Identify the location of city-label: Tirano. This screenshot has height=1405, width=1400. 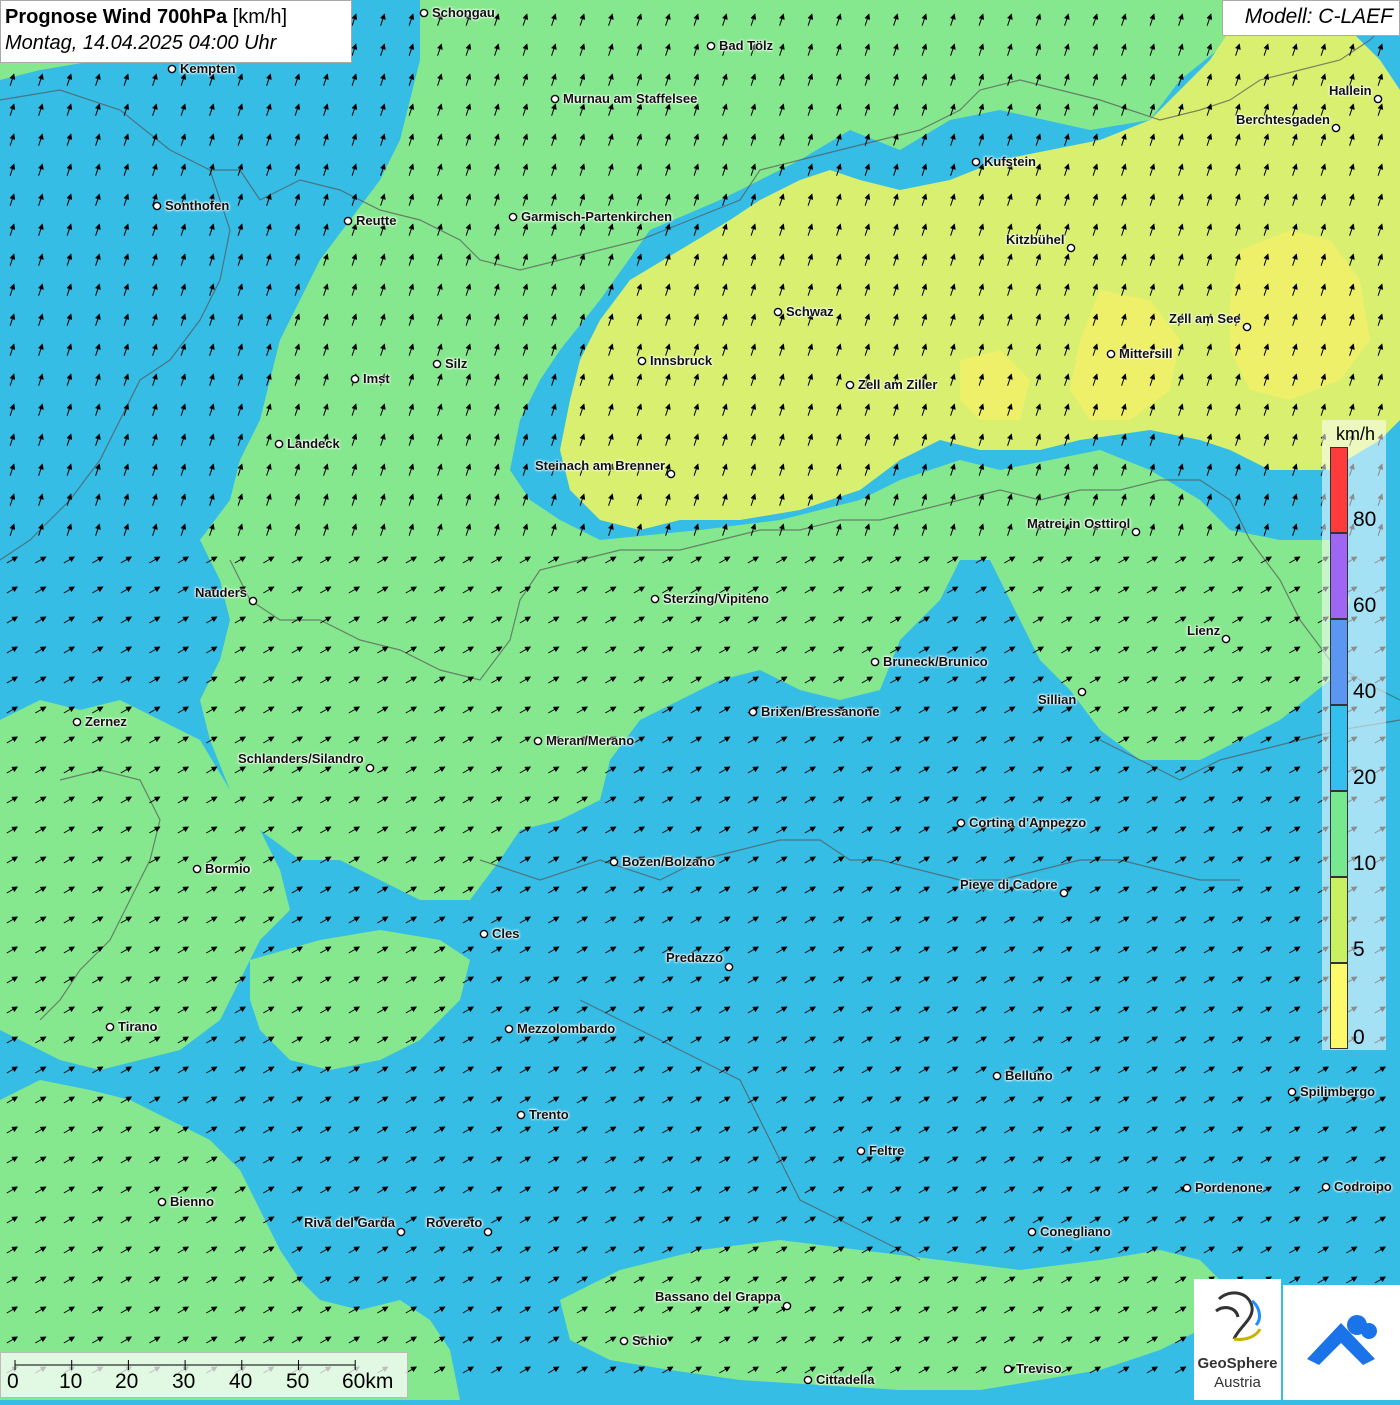
(138, 1026).